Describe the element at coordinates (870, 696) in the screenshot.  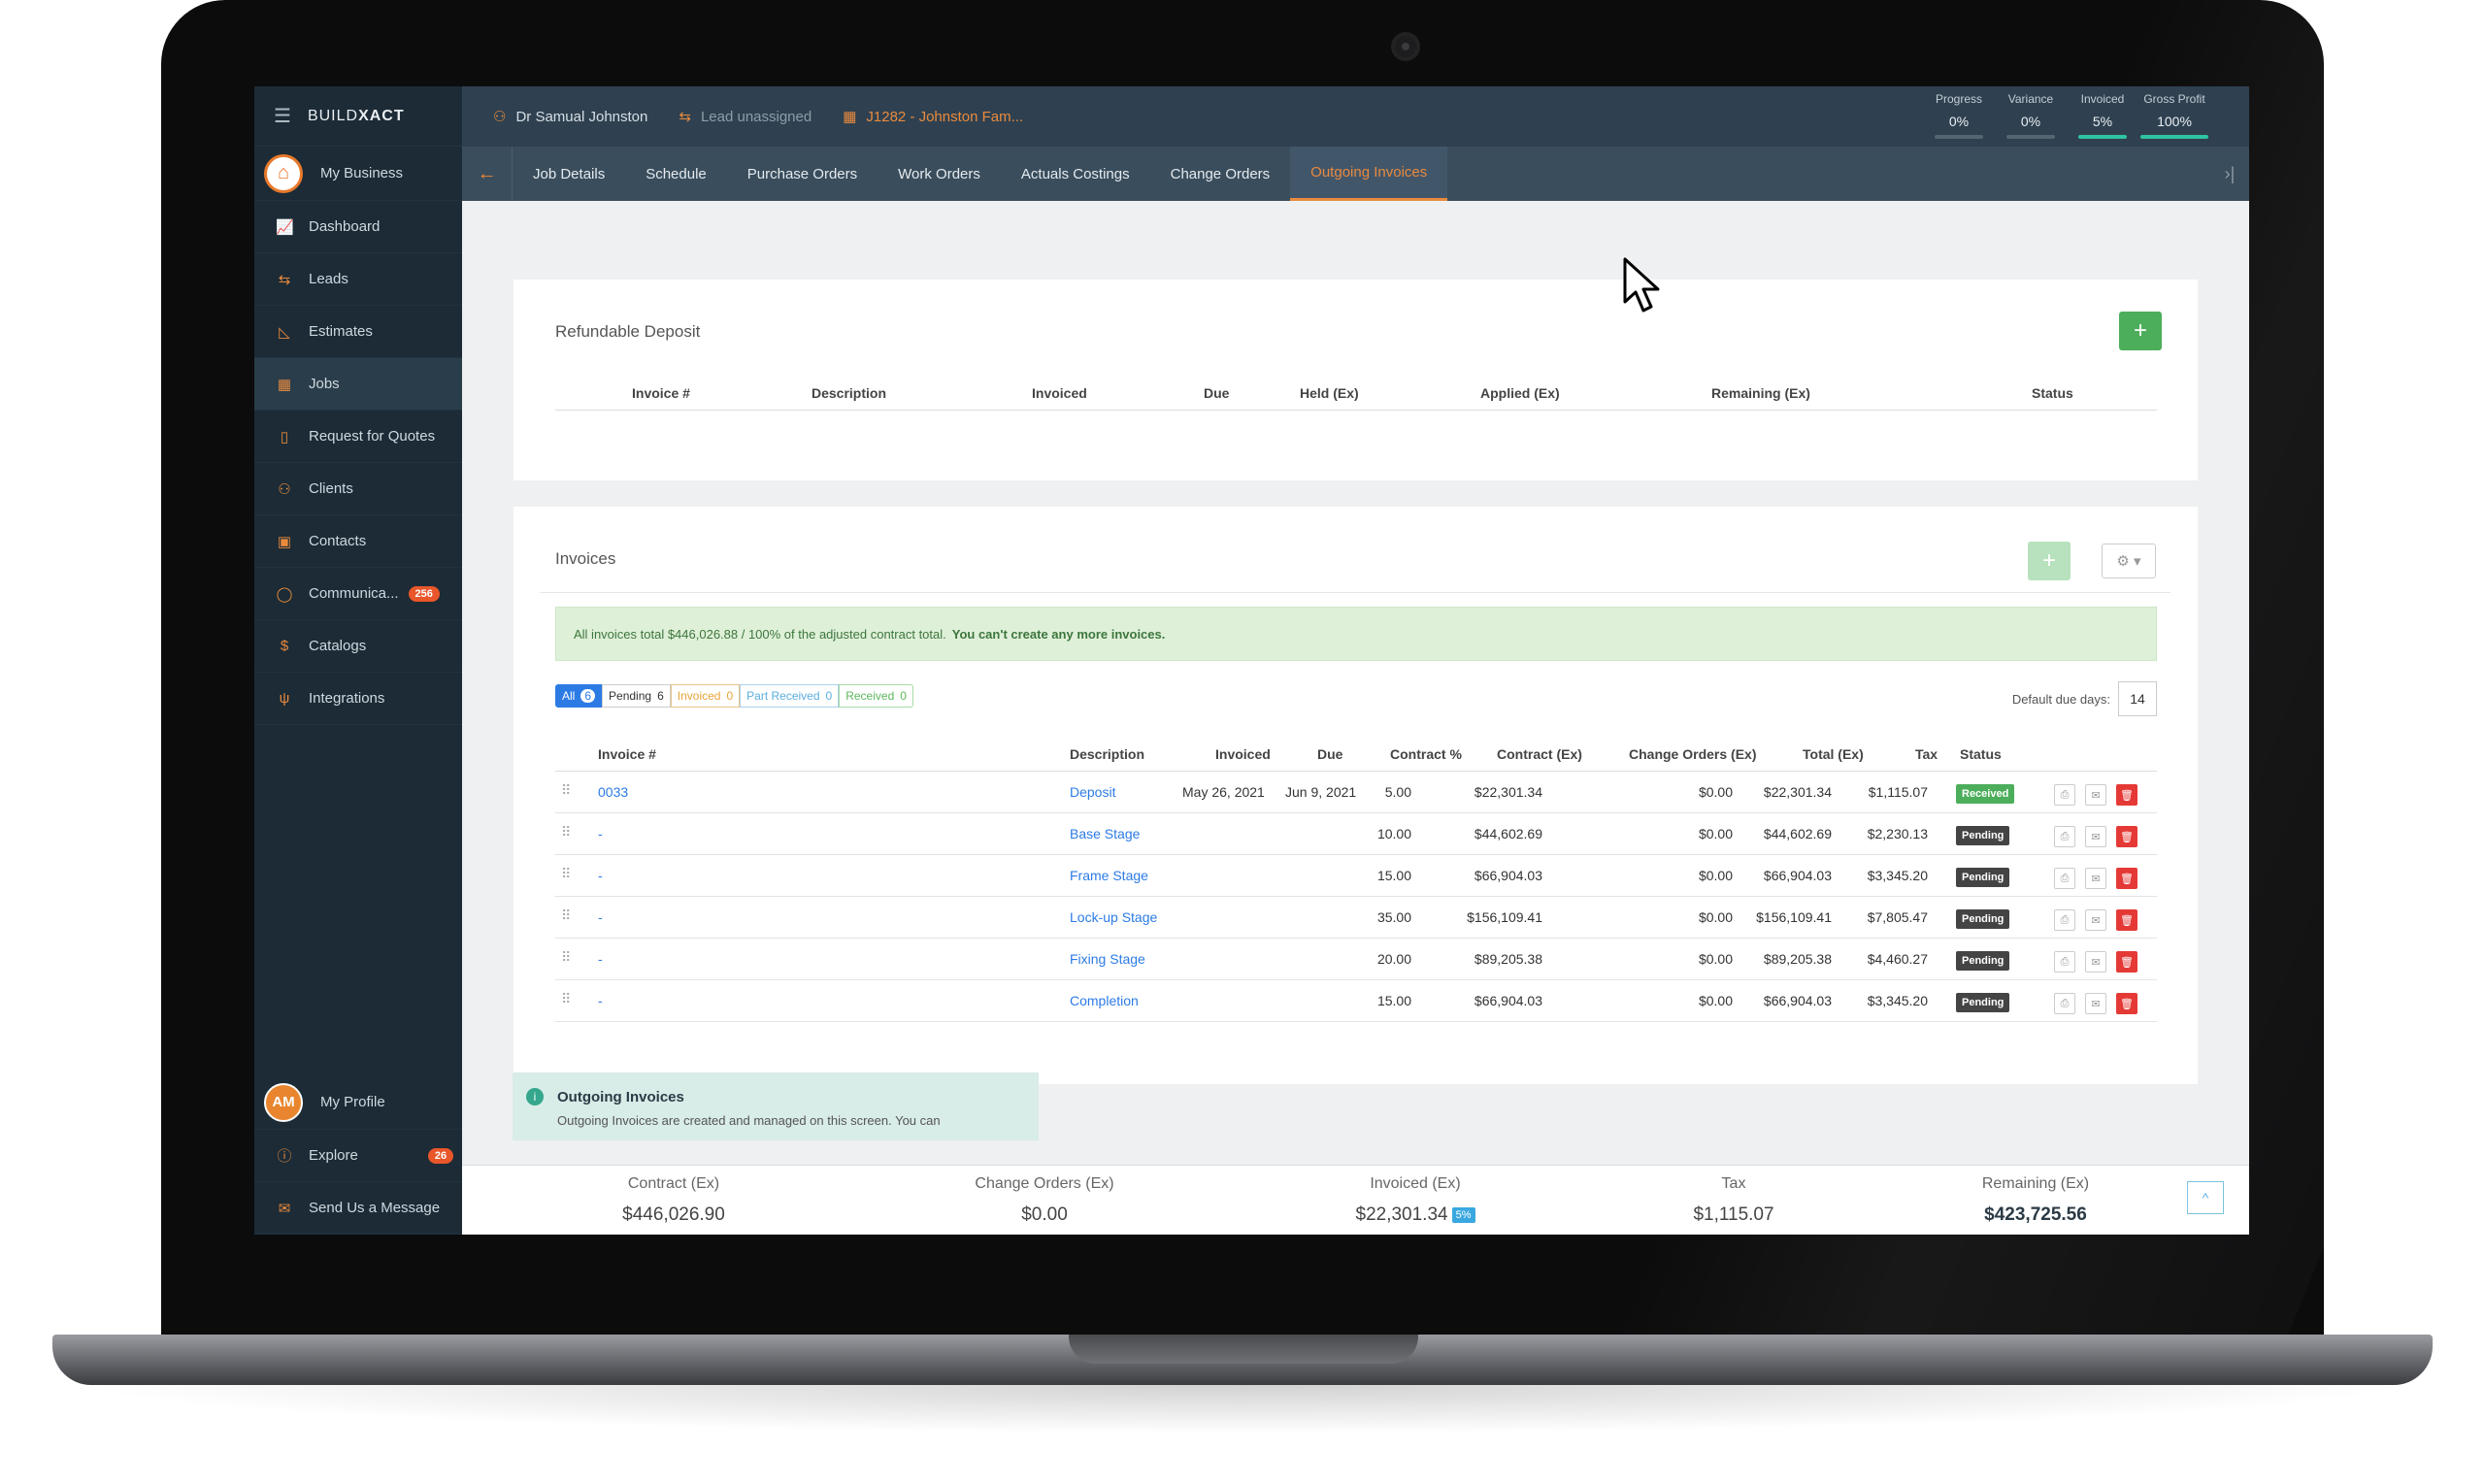
I see `filter-label: Received` at that location.